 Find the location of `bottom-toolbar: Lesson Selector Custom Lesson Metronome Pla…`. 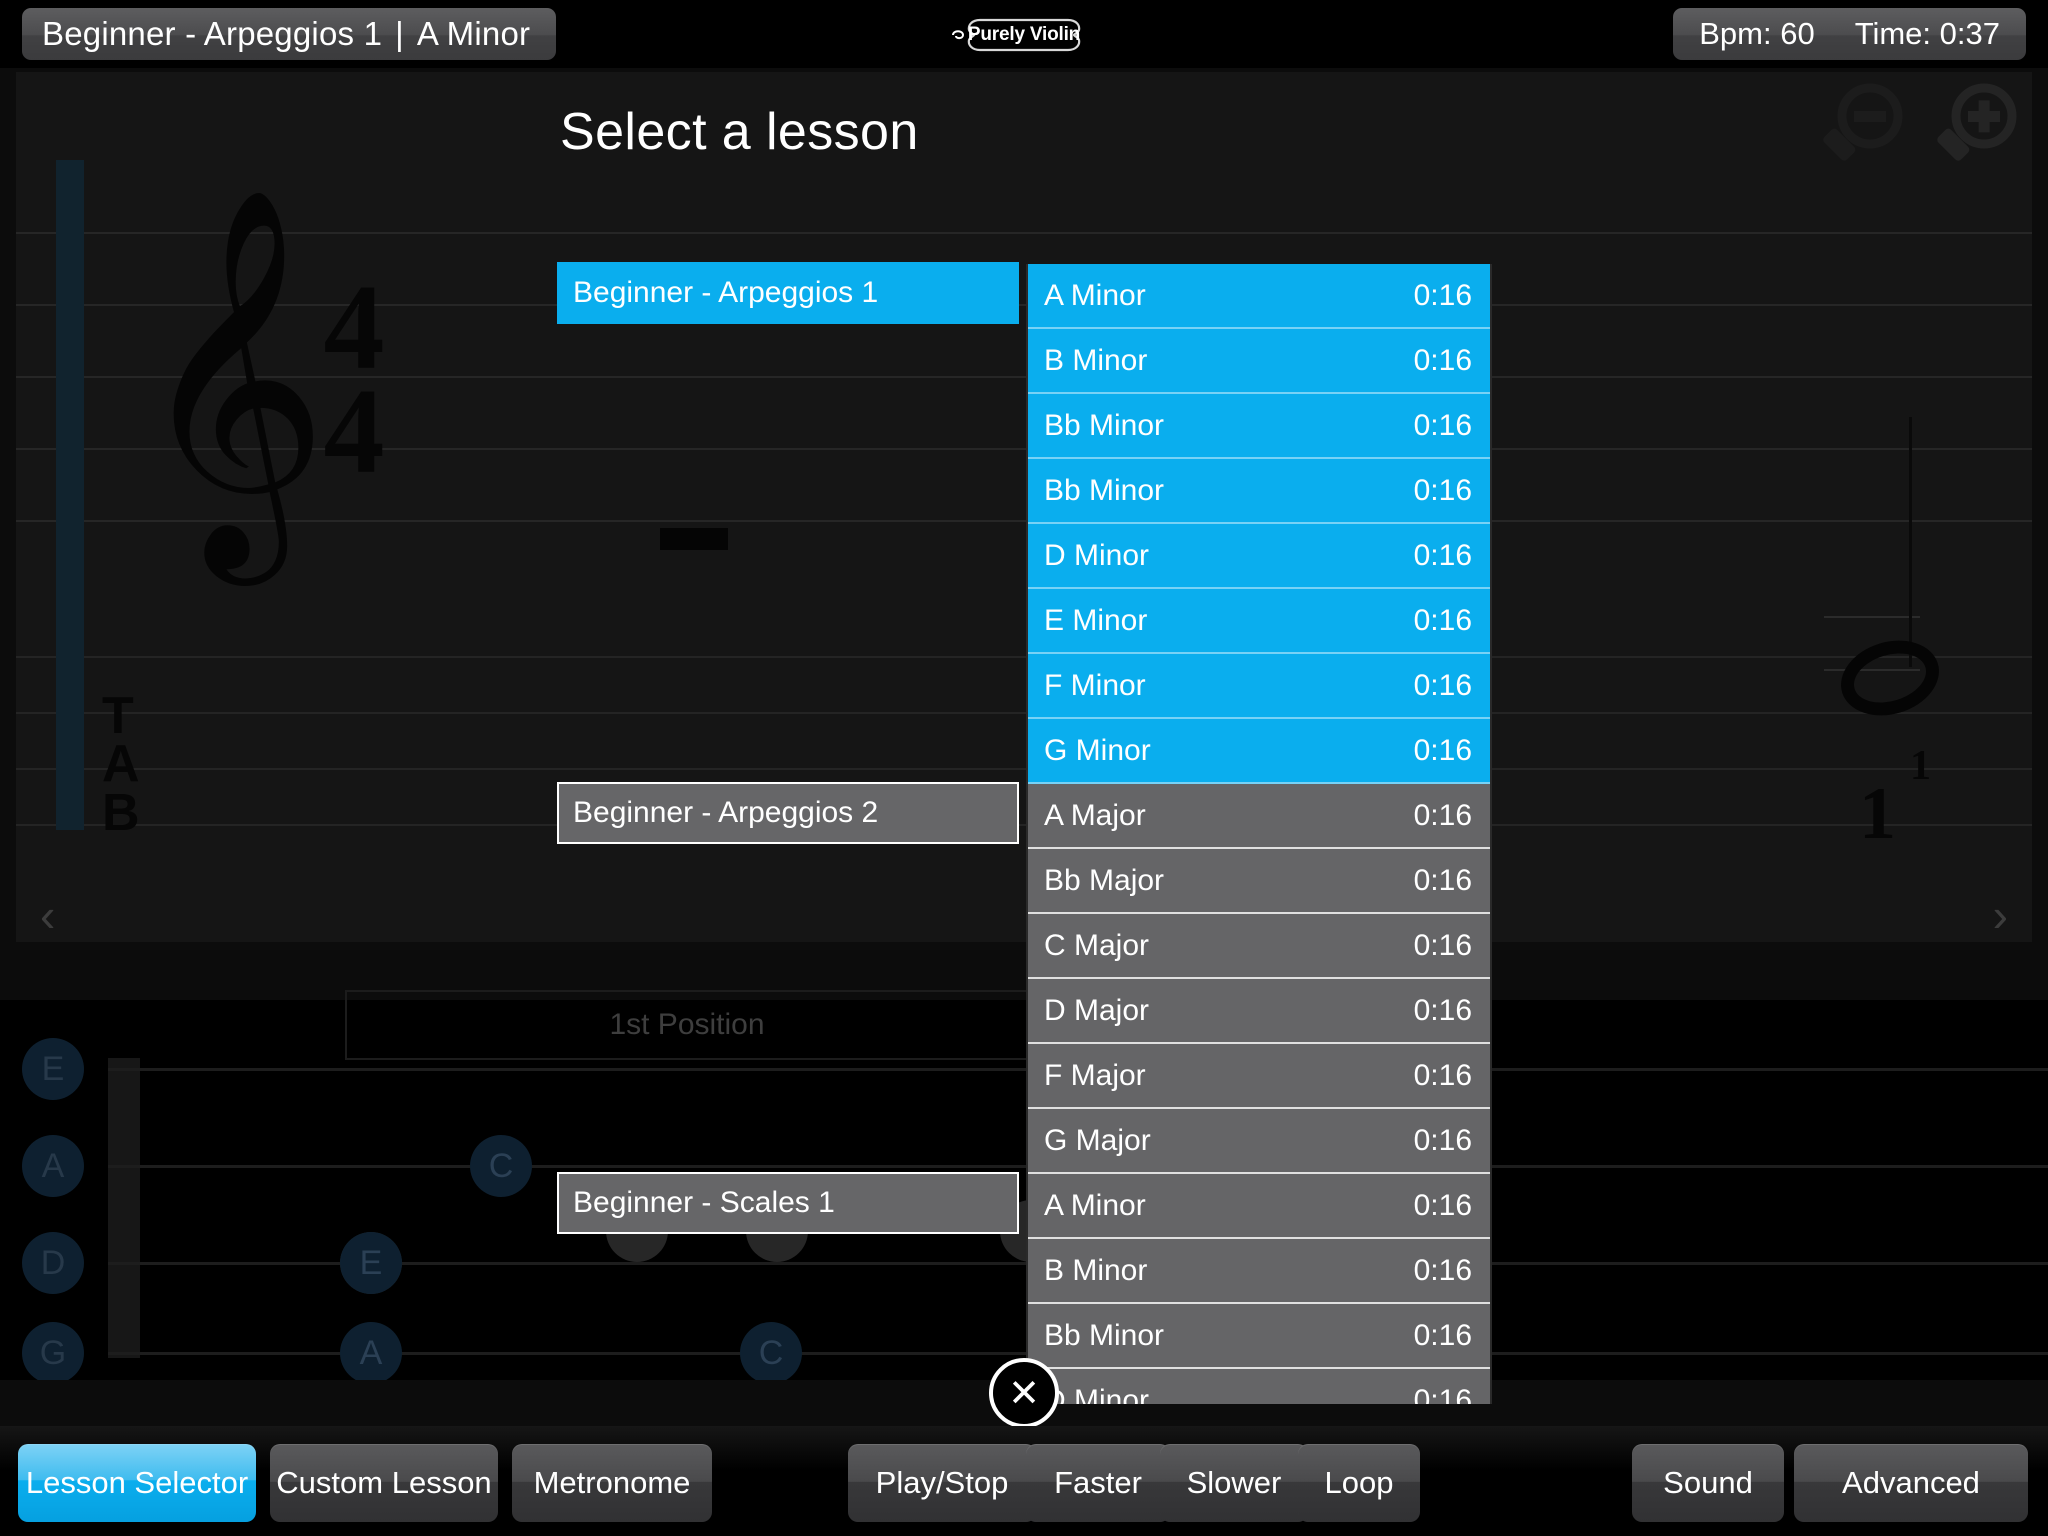

bottom-toolbar: Lesson Selector Custom Lesson Metronome Pla… is located at coordinates (1024, 1481).